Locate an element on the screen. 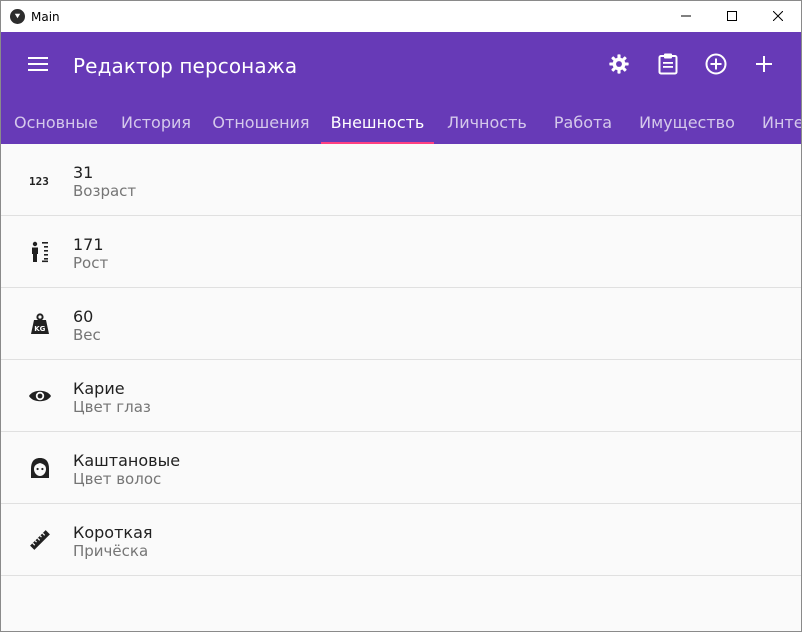 The image size is (802, 632). human-height-icon is located at coordinates (40, 252).